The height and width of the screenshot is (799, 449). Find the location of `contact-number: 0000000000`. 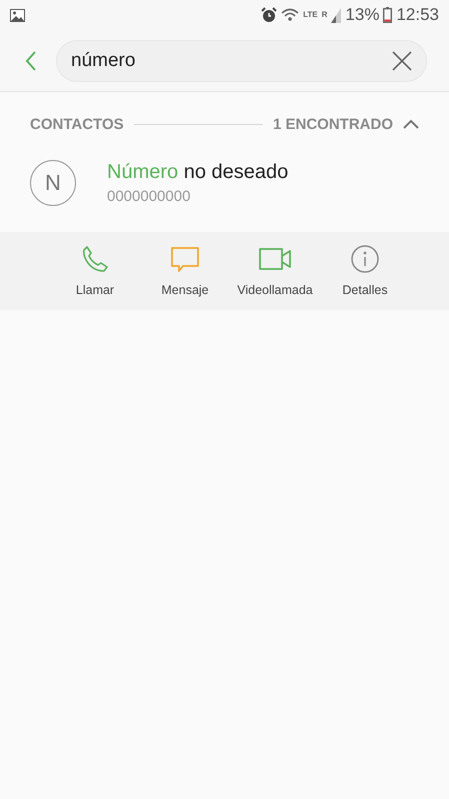

contact-number: 0000000000 is located at coordinates (149, 196).